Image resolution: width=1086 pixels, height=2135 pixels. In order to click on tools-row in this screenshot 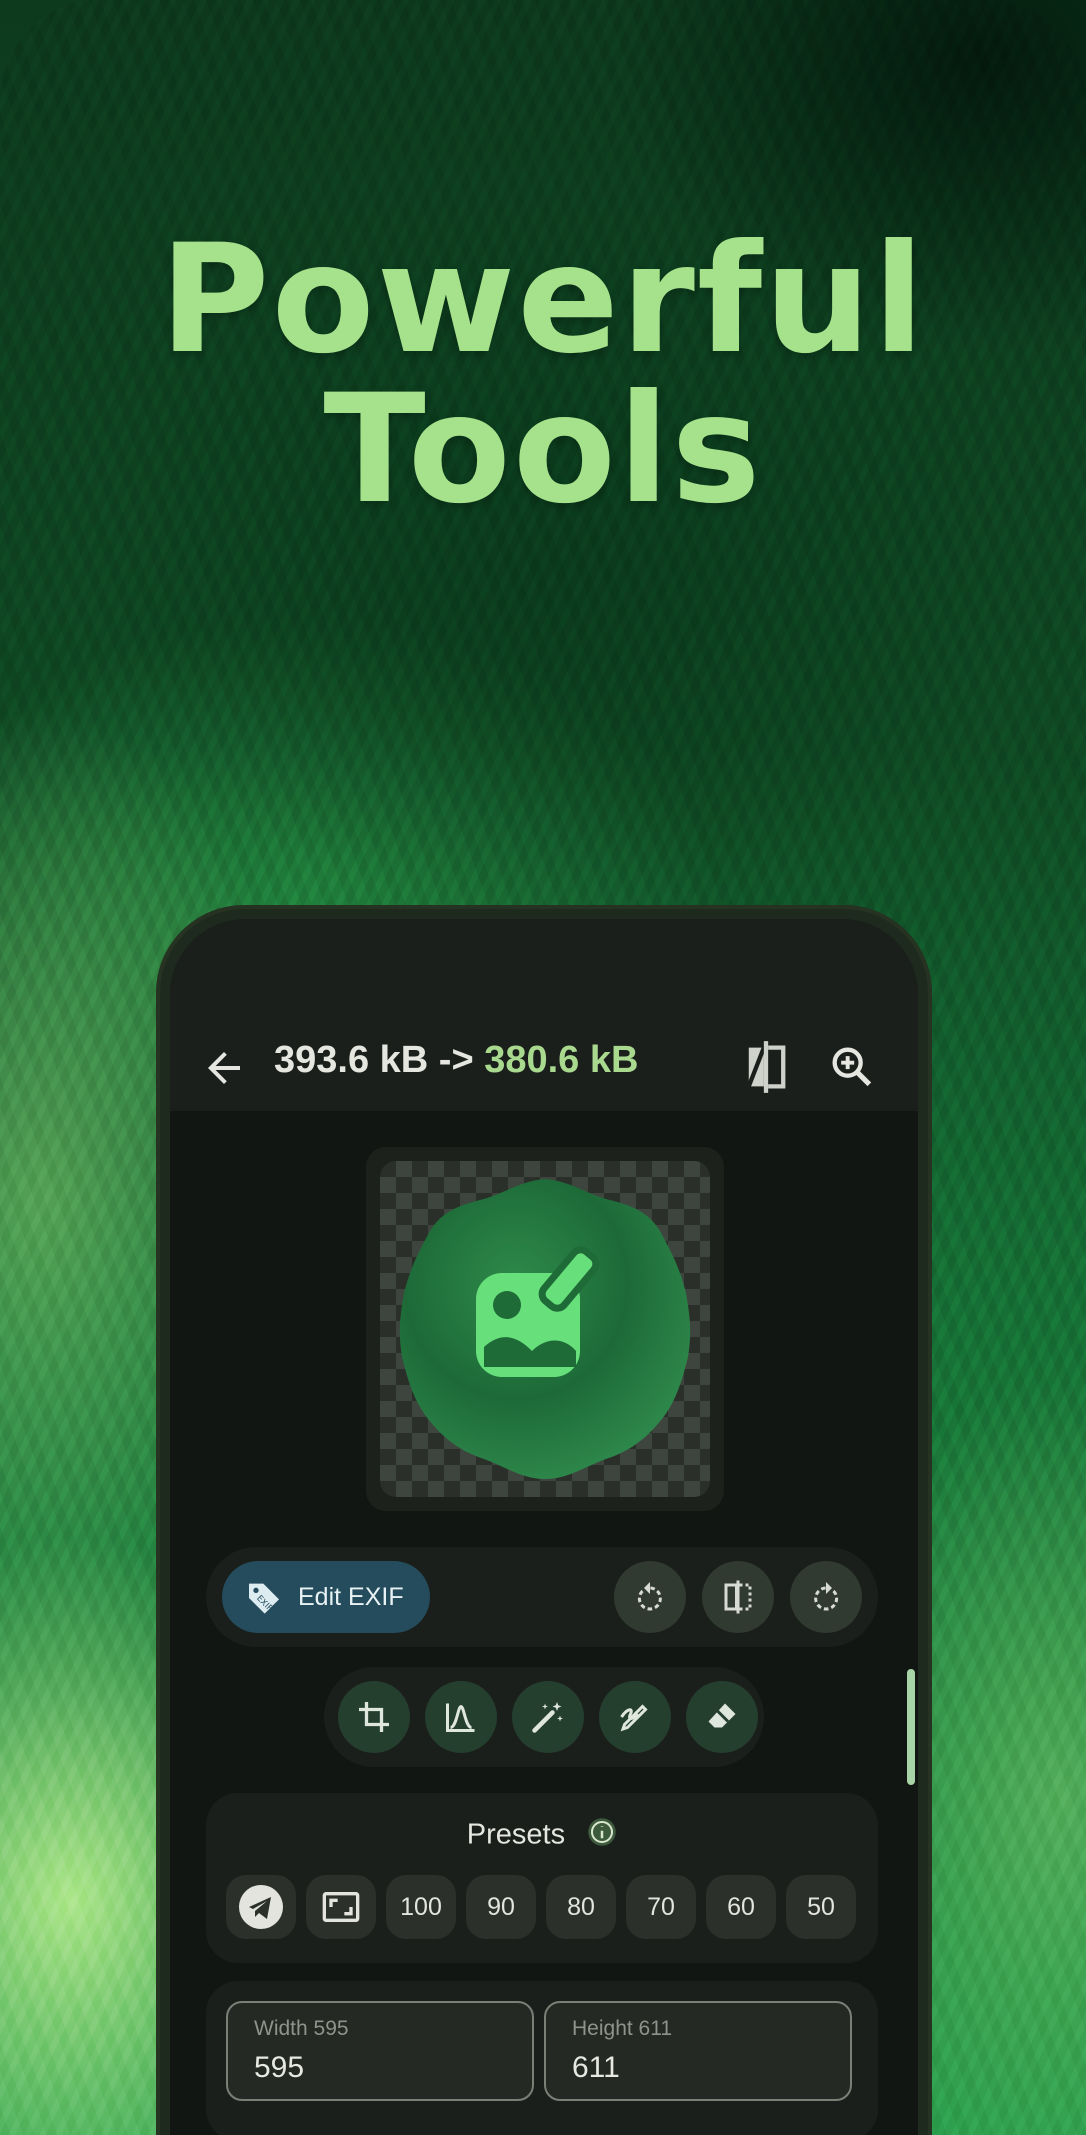, I will do `click(544, 1717)`.